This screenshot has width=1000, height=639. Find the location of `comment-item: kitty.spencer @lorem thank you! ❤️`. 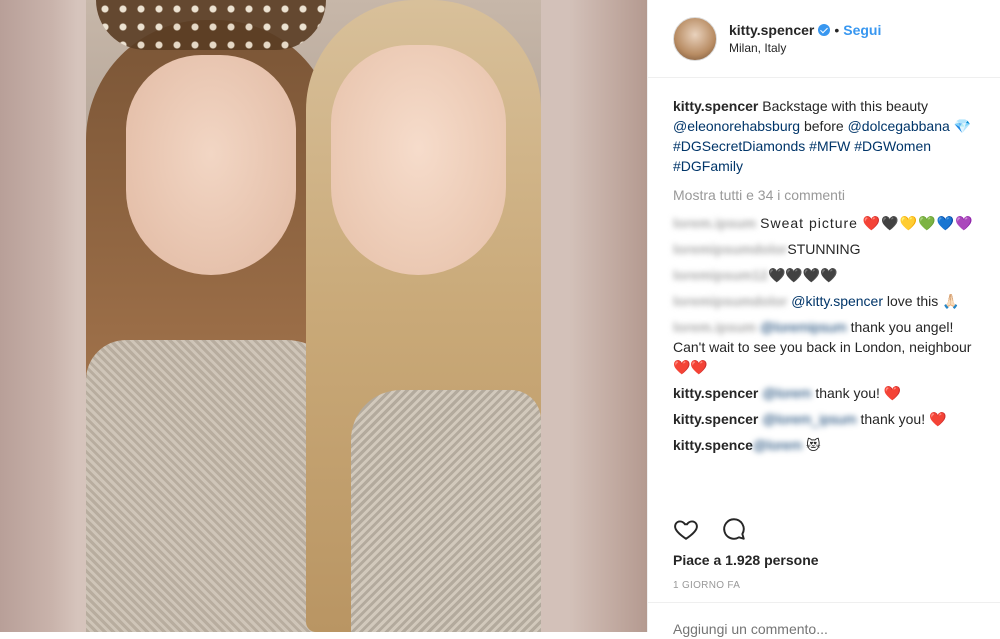

comment-item: kitty.spencer @lorem thank you! ❤️ is located at coordinates (825, 393).